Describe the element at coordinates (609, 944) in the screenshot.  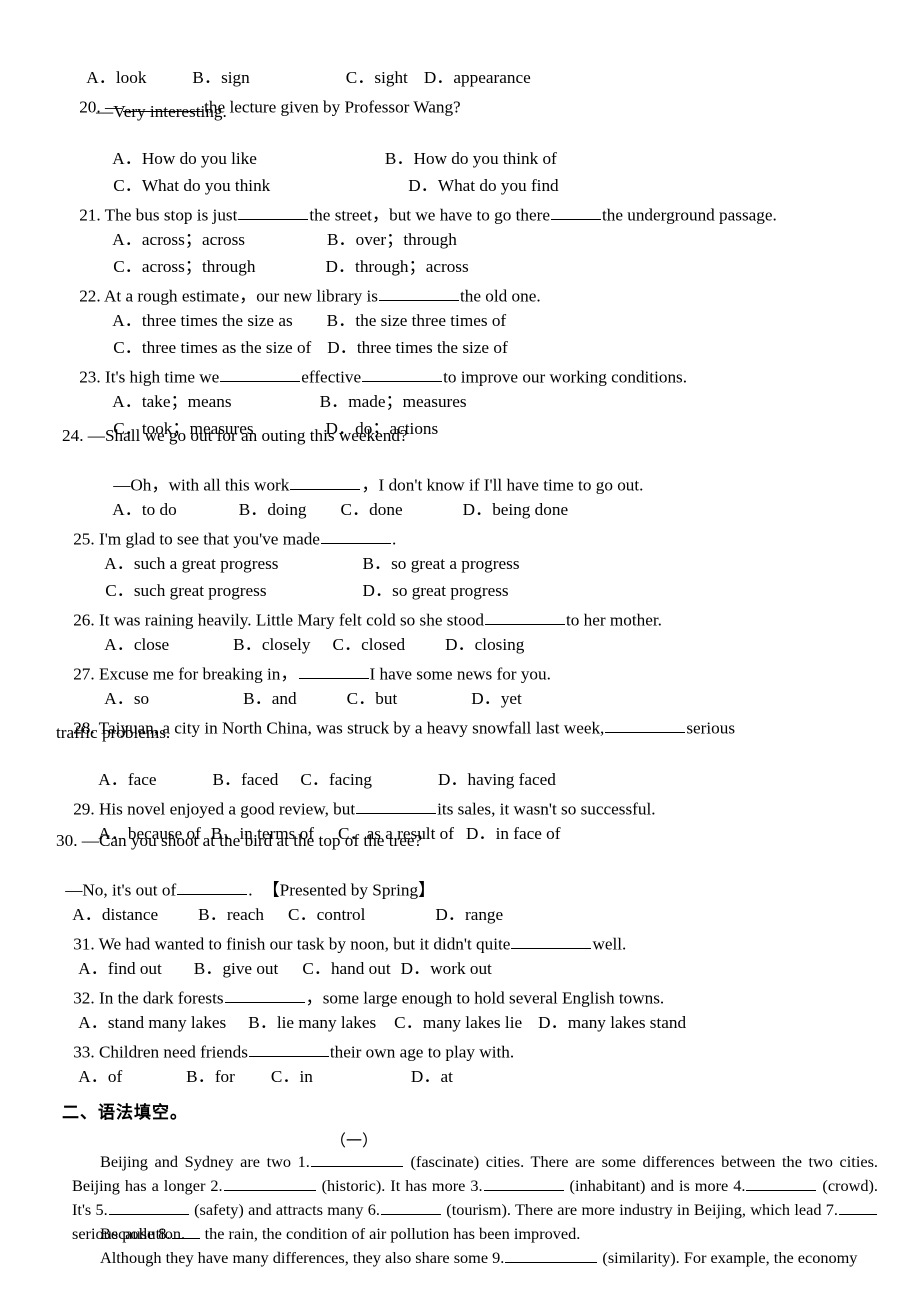
I see `question-31-stem-b: well.` at that location.